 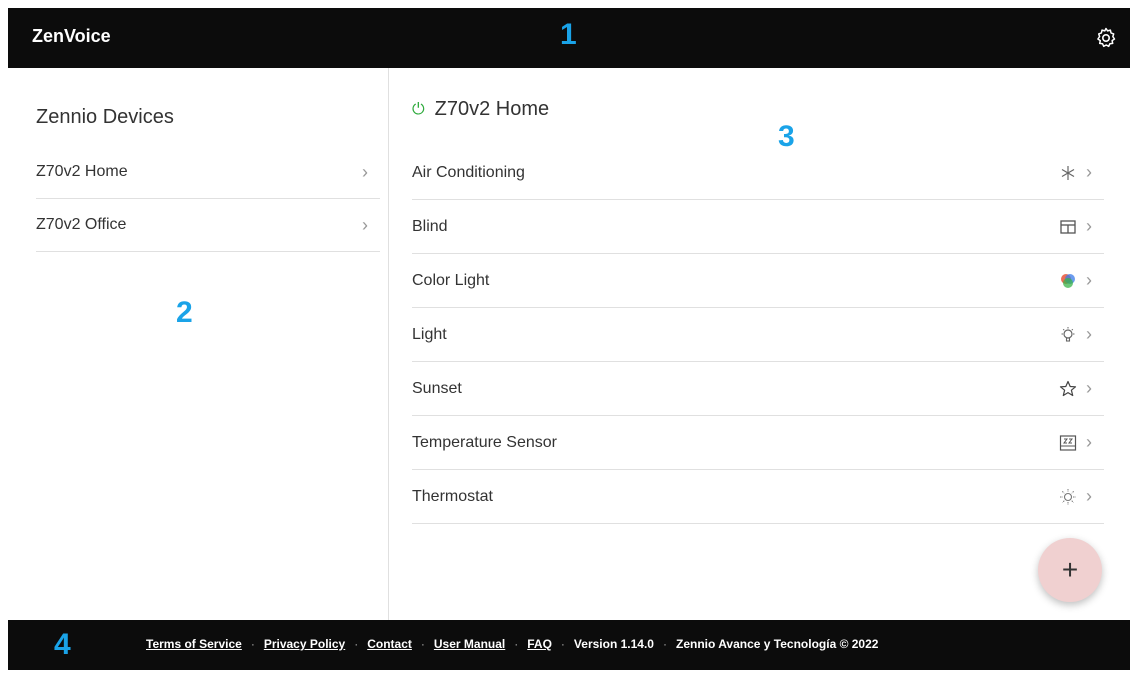 I want to click on sun-icon, so click(x=1068, y=496).